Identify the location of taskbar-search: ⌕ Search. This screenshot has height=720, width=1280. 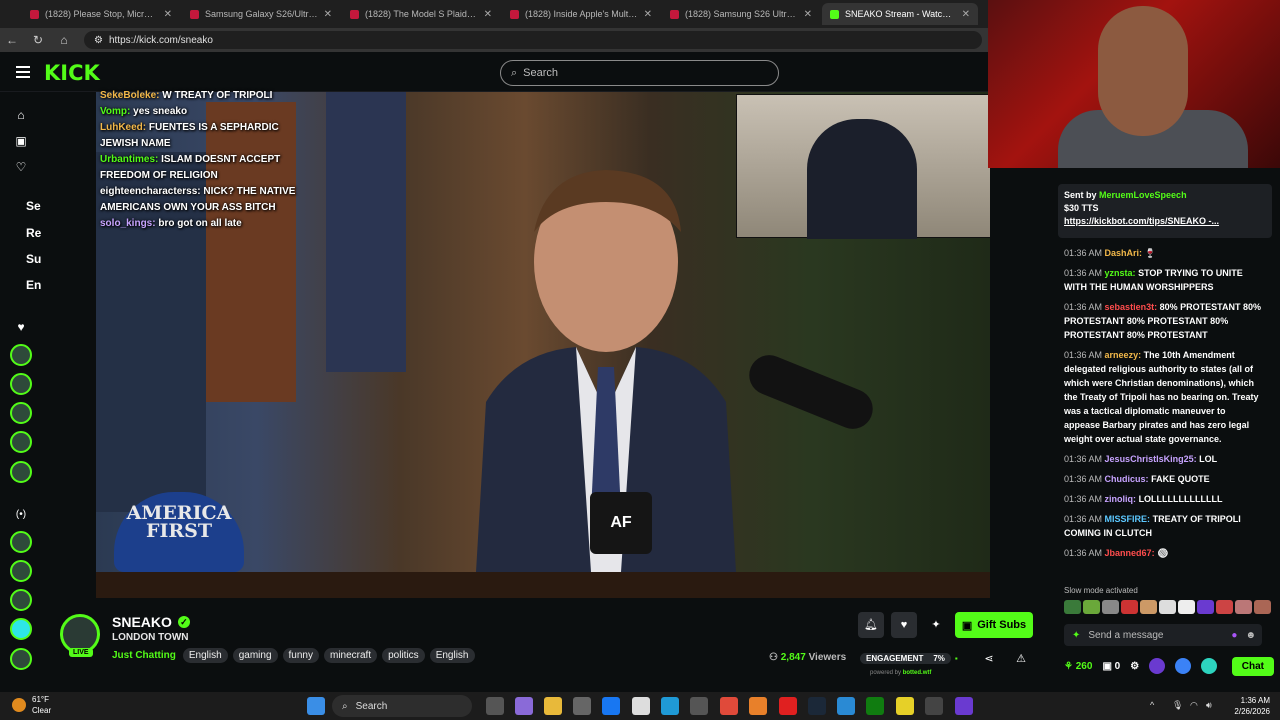
(402, 706).